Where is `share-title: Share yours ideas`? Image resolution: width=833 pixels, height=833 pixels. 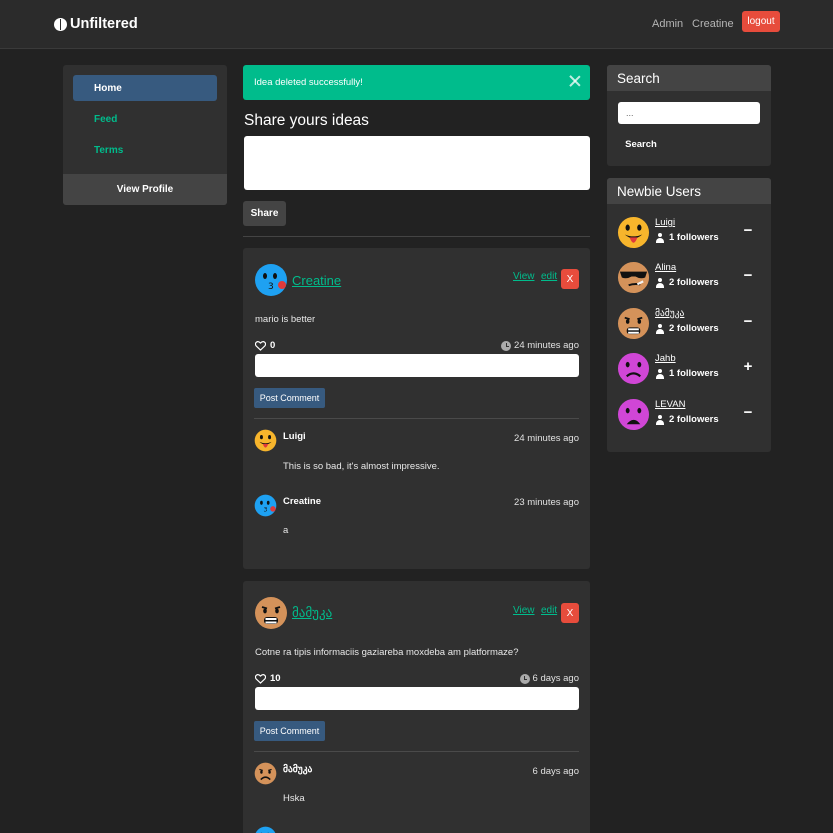
share-title: Share yours ideas is located at coordinates (306, 120).